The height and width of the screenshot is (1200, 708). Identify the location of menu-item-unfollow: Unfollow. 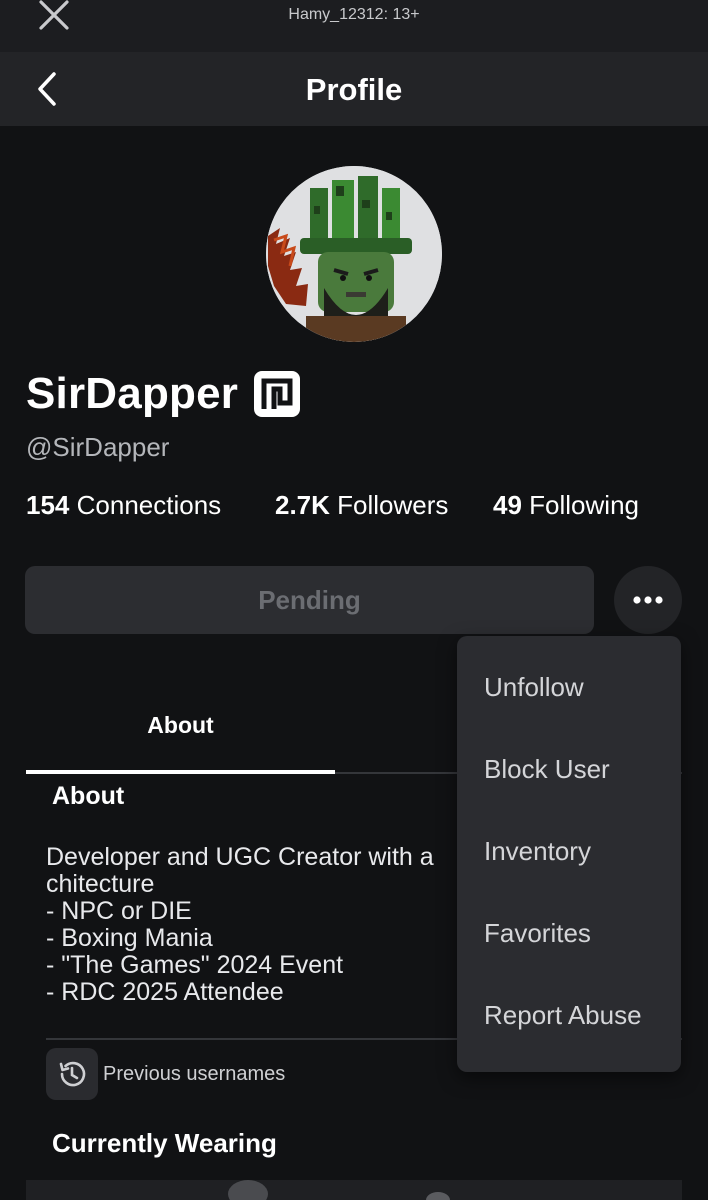
(534, 687).